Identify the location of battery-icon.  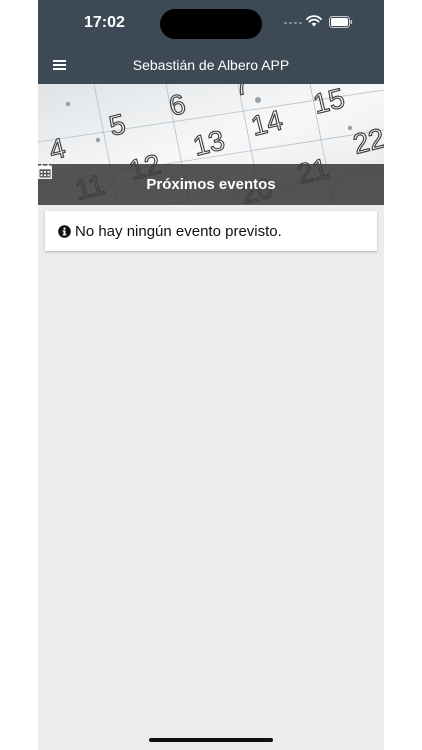
(341, 22).